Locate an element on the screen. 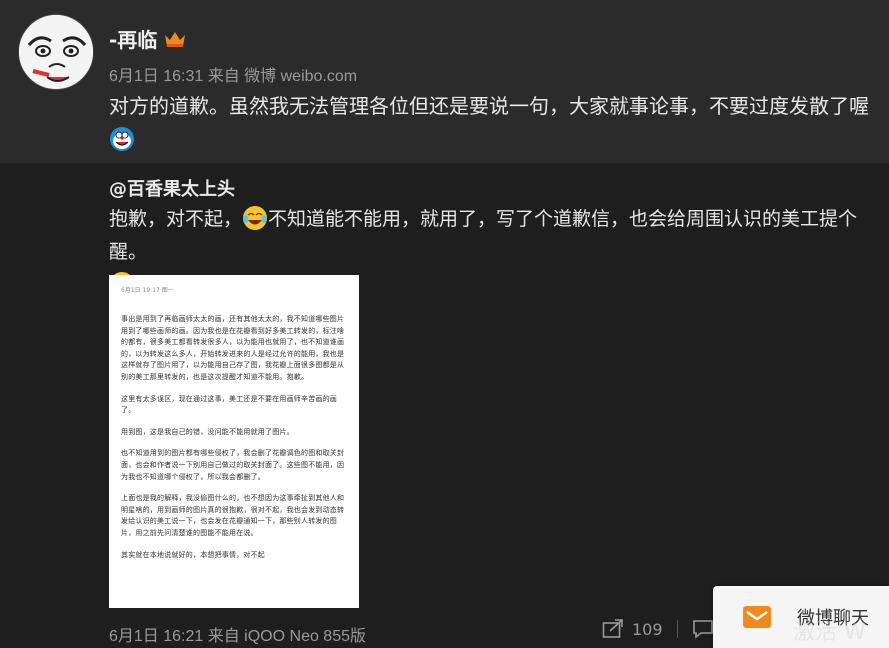  image-paragraph: 其实就在本地说就好的，本想把事情，对不起 is located at coordinates (193, 554).